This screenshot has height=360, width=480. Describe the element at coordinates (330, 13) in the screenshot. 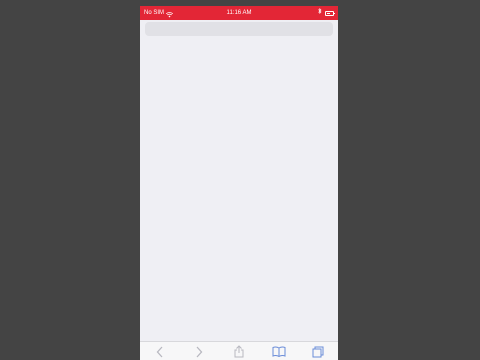

I see `battery-icon` at that location.